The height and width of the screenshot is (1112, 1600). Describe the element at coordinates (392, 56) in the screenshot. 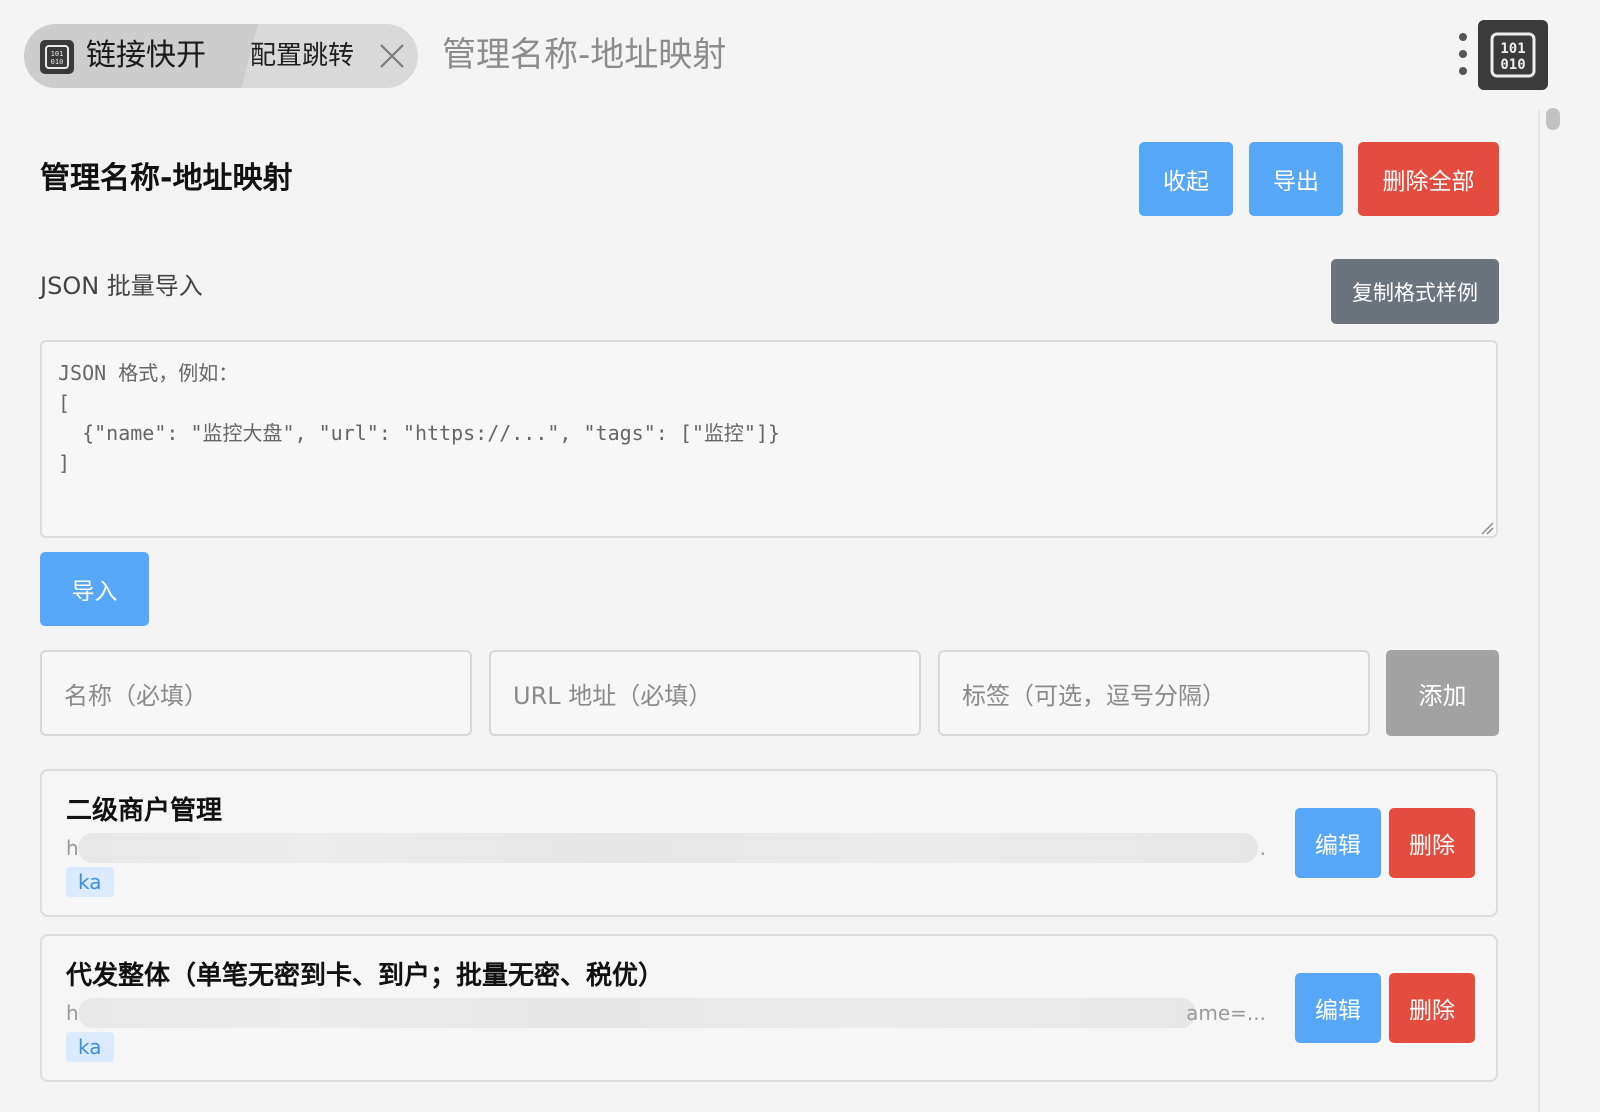

I see `close-icon` at that location.